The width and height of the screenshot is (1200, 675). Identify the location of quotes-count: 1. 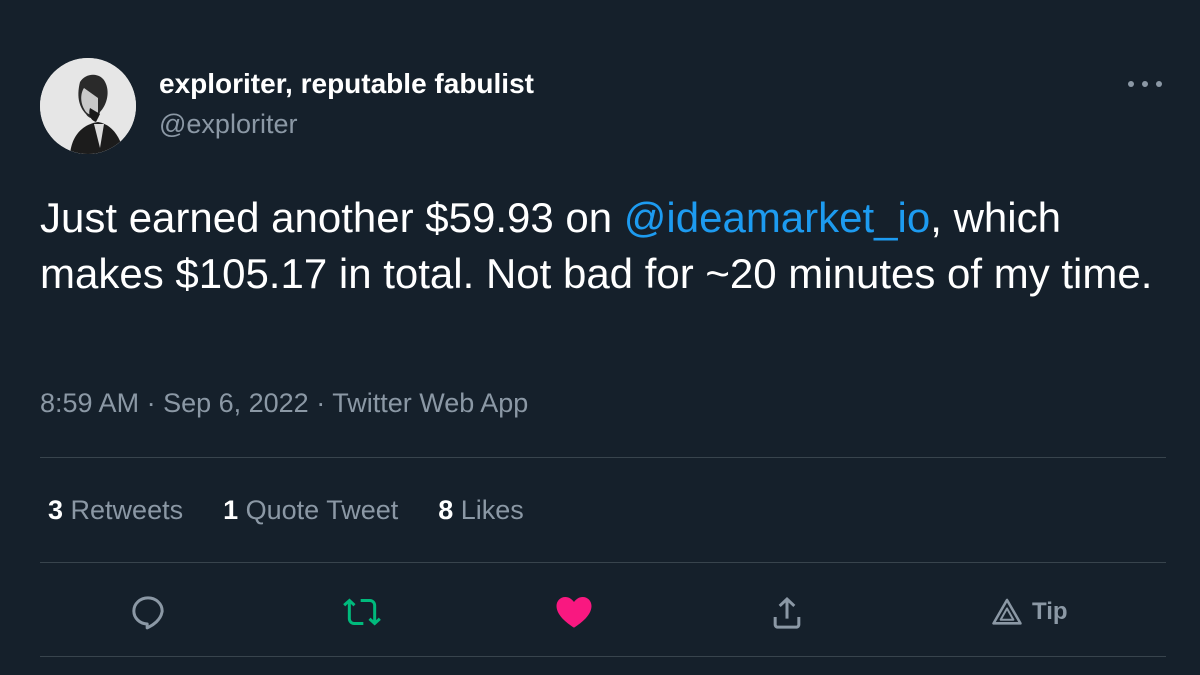
(231, 510).